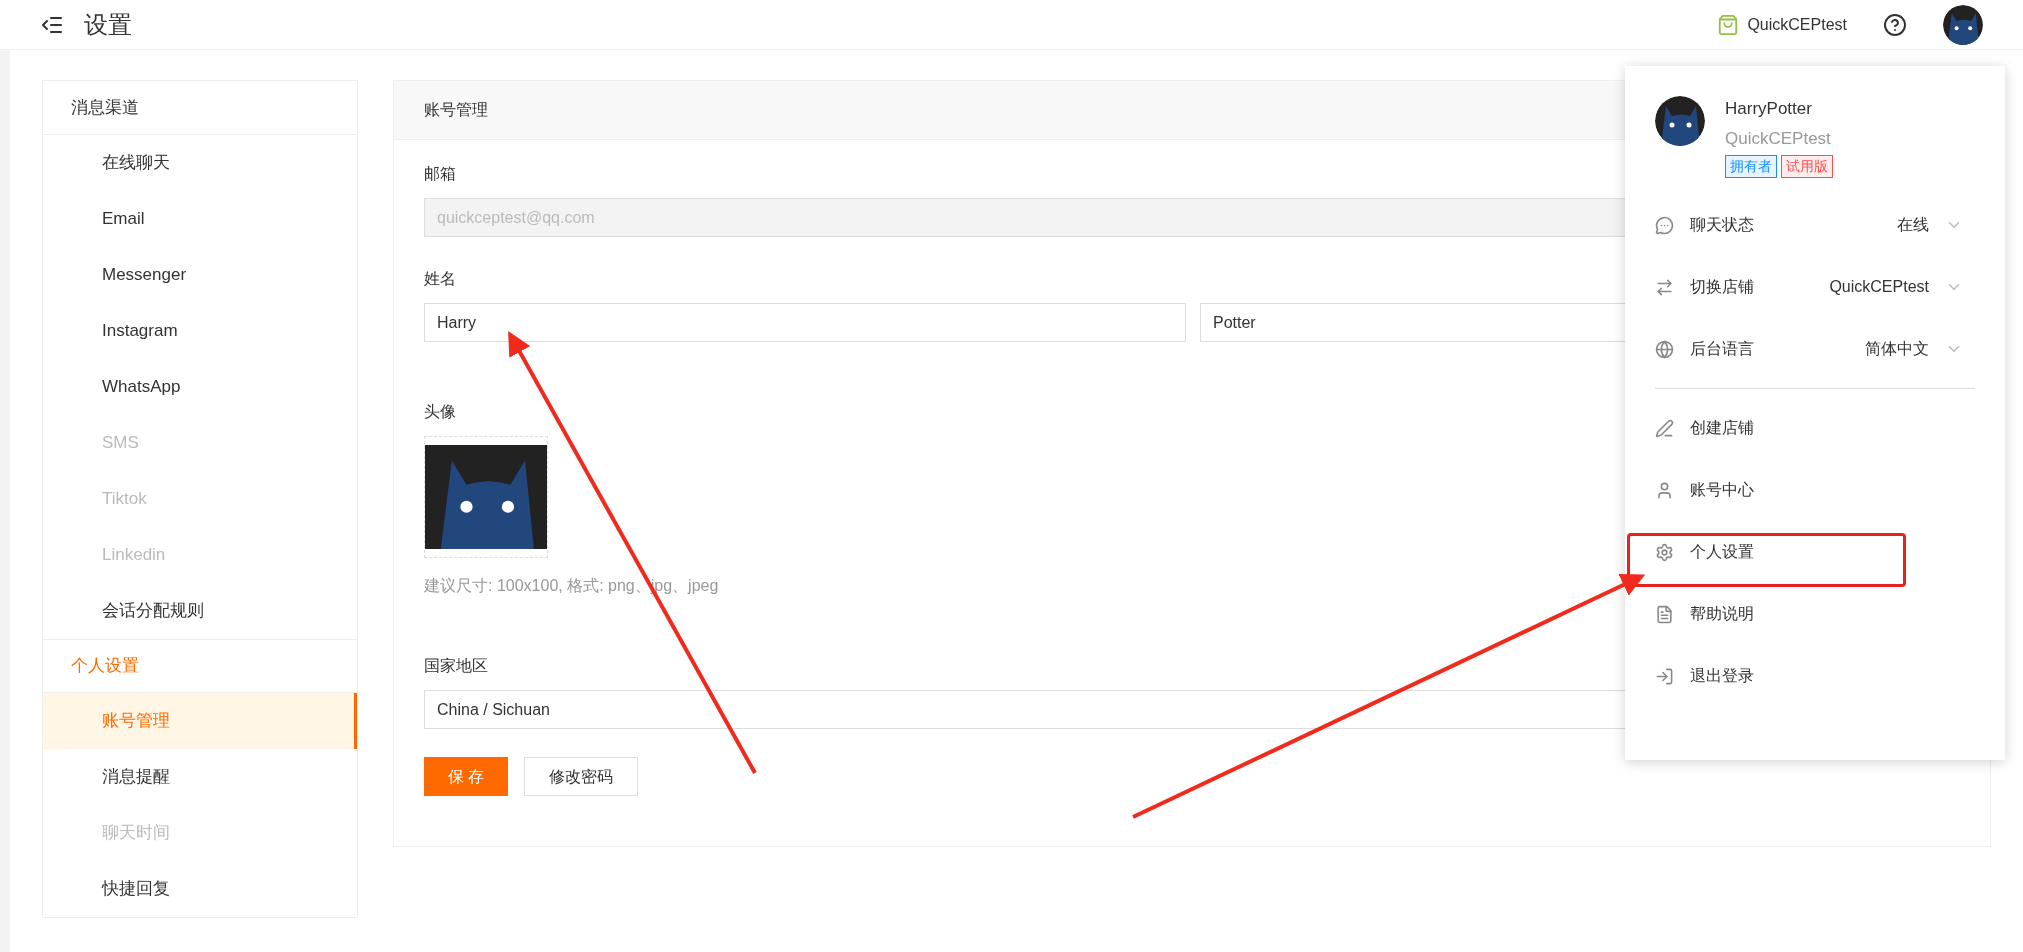  Describe the element at coordinates (200, 163) in the screenshot. I see `sidebar-item: 在线聊天` at that location.